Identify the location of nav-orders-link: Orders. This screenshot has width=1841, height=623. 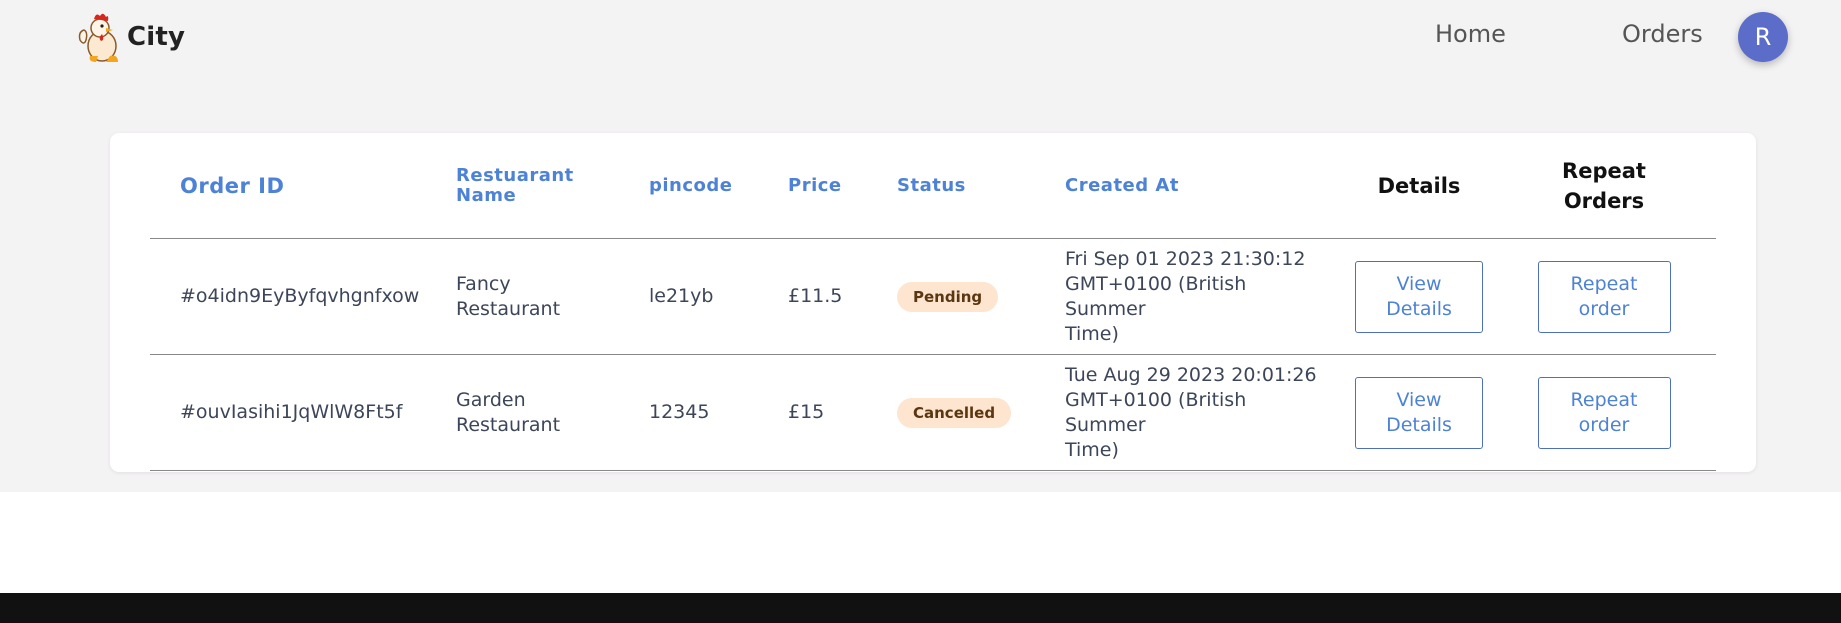
(1662, 34).